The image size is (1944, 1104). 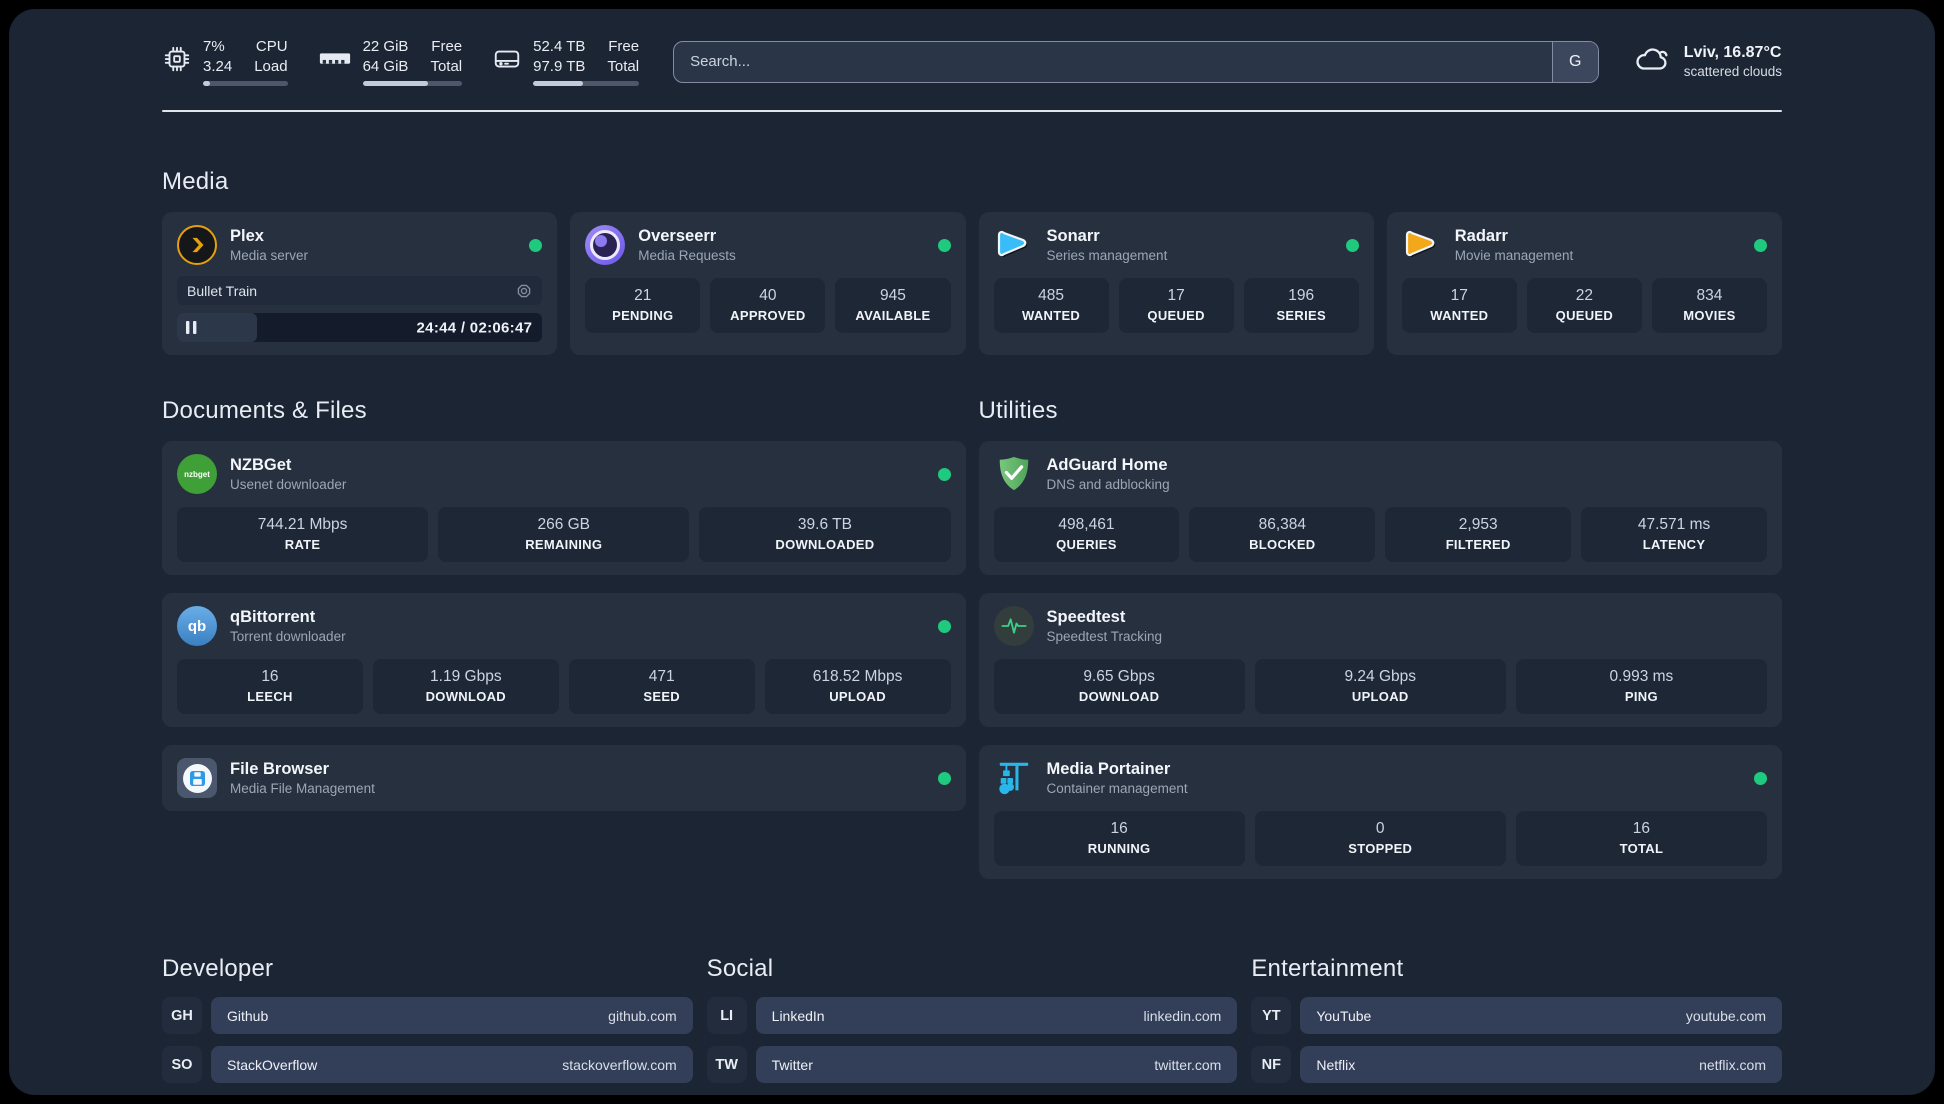 What do you see at coordinates (1380, 848) in the screenshot?
I see `stat-label: STOPPED` at bounding box center [1380, 848].